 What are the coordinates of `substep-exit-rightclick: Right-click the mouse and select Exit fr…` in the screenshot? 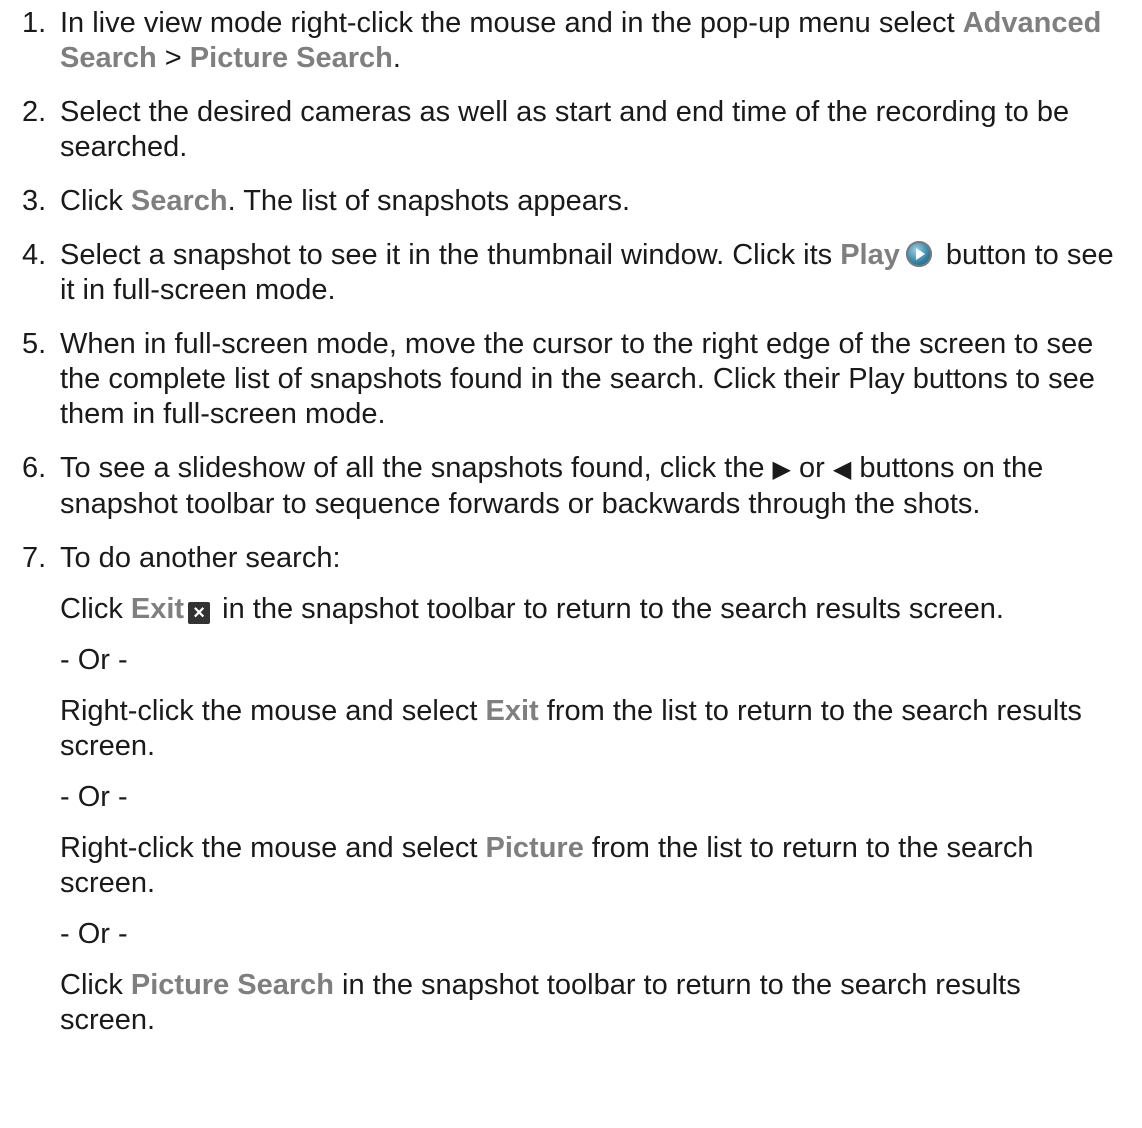 It's located at (590, 729).